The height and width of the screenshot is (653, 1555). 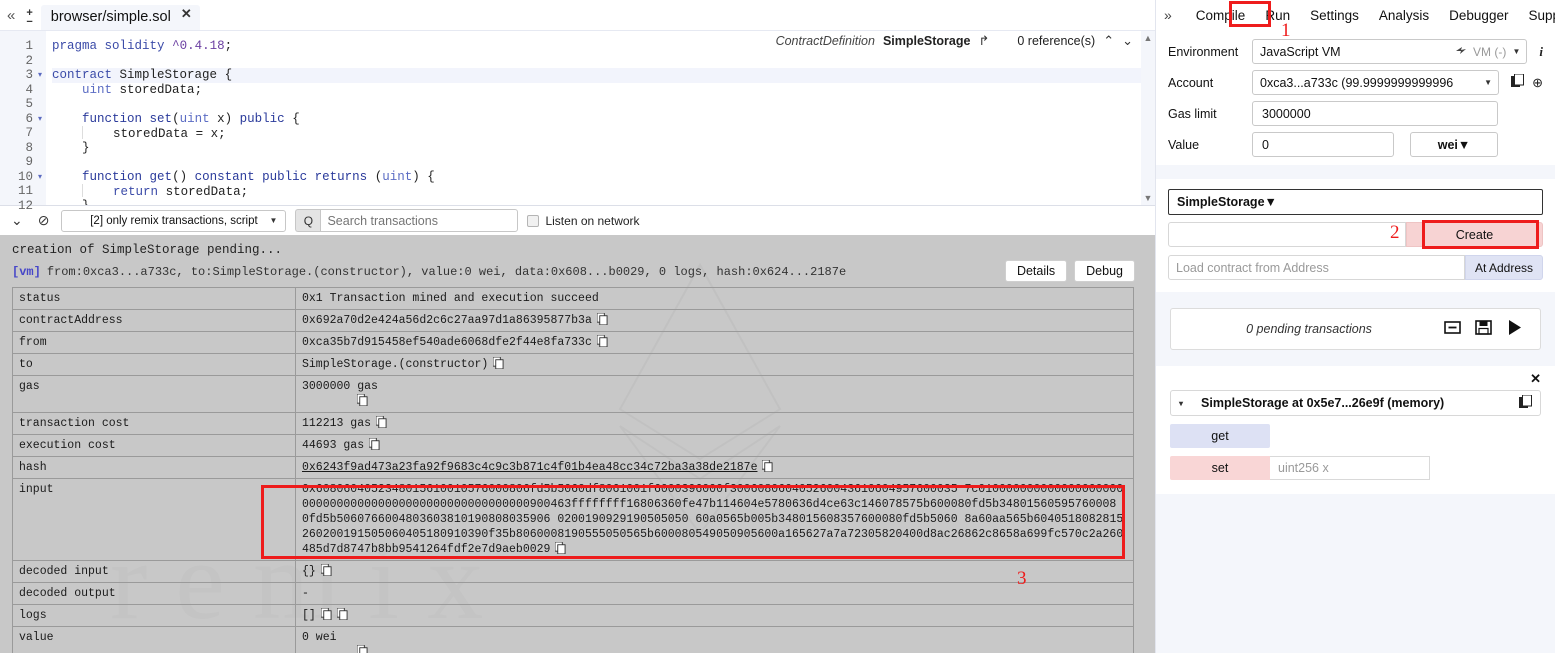 I want to click on value-unit-select: wei ▼, so click(x=1454, y=144).